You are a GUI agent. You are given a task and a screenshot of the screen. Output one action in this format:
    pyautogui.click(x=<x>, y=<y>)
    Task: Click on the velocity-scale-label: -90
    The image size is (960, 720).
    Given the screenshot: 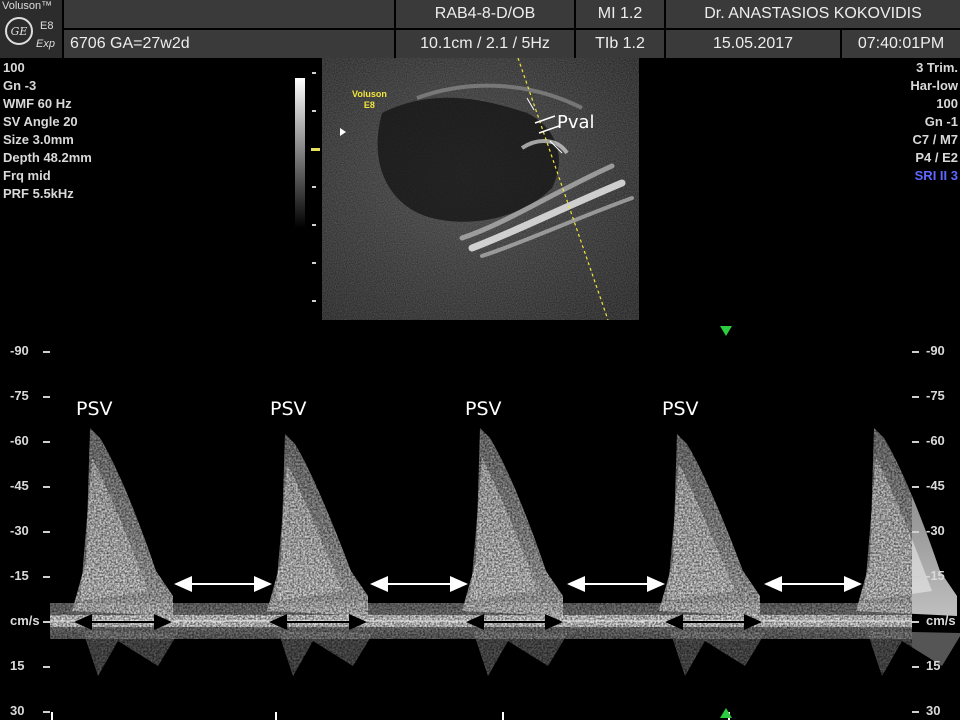 What is the action you would take?
    pyautogui.click(x=935, y=350)
    